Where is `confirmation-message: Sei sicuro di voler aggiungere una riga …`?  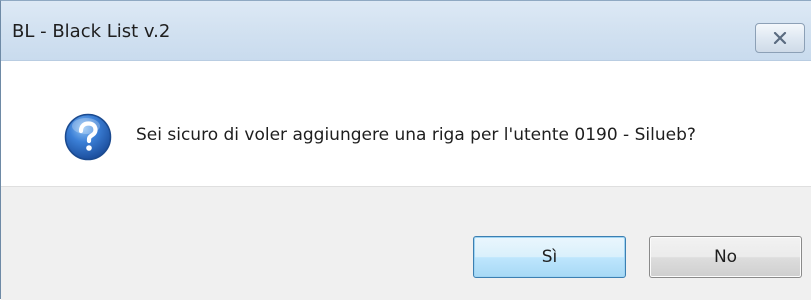
confirmation-message: Sei sicuro di voler aggiungere una riga … is located at coordinates (416, 135).